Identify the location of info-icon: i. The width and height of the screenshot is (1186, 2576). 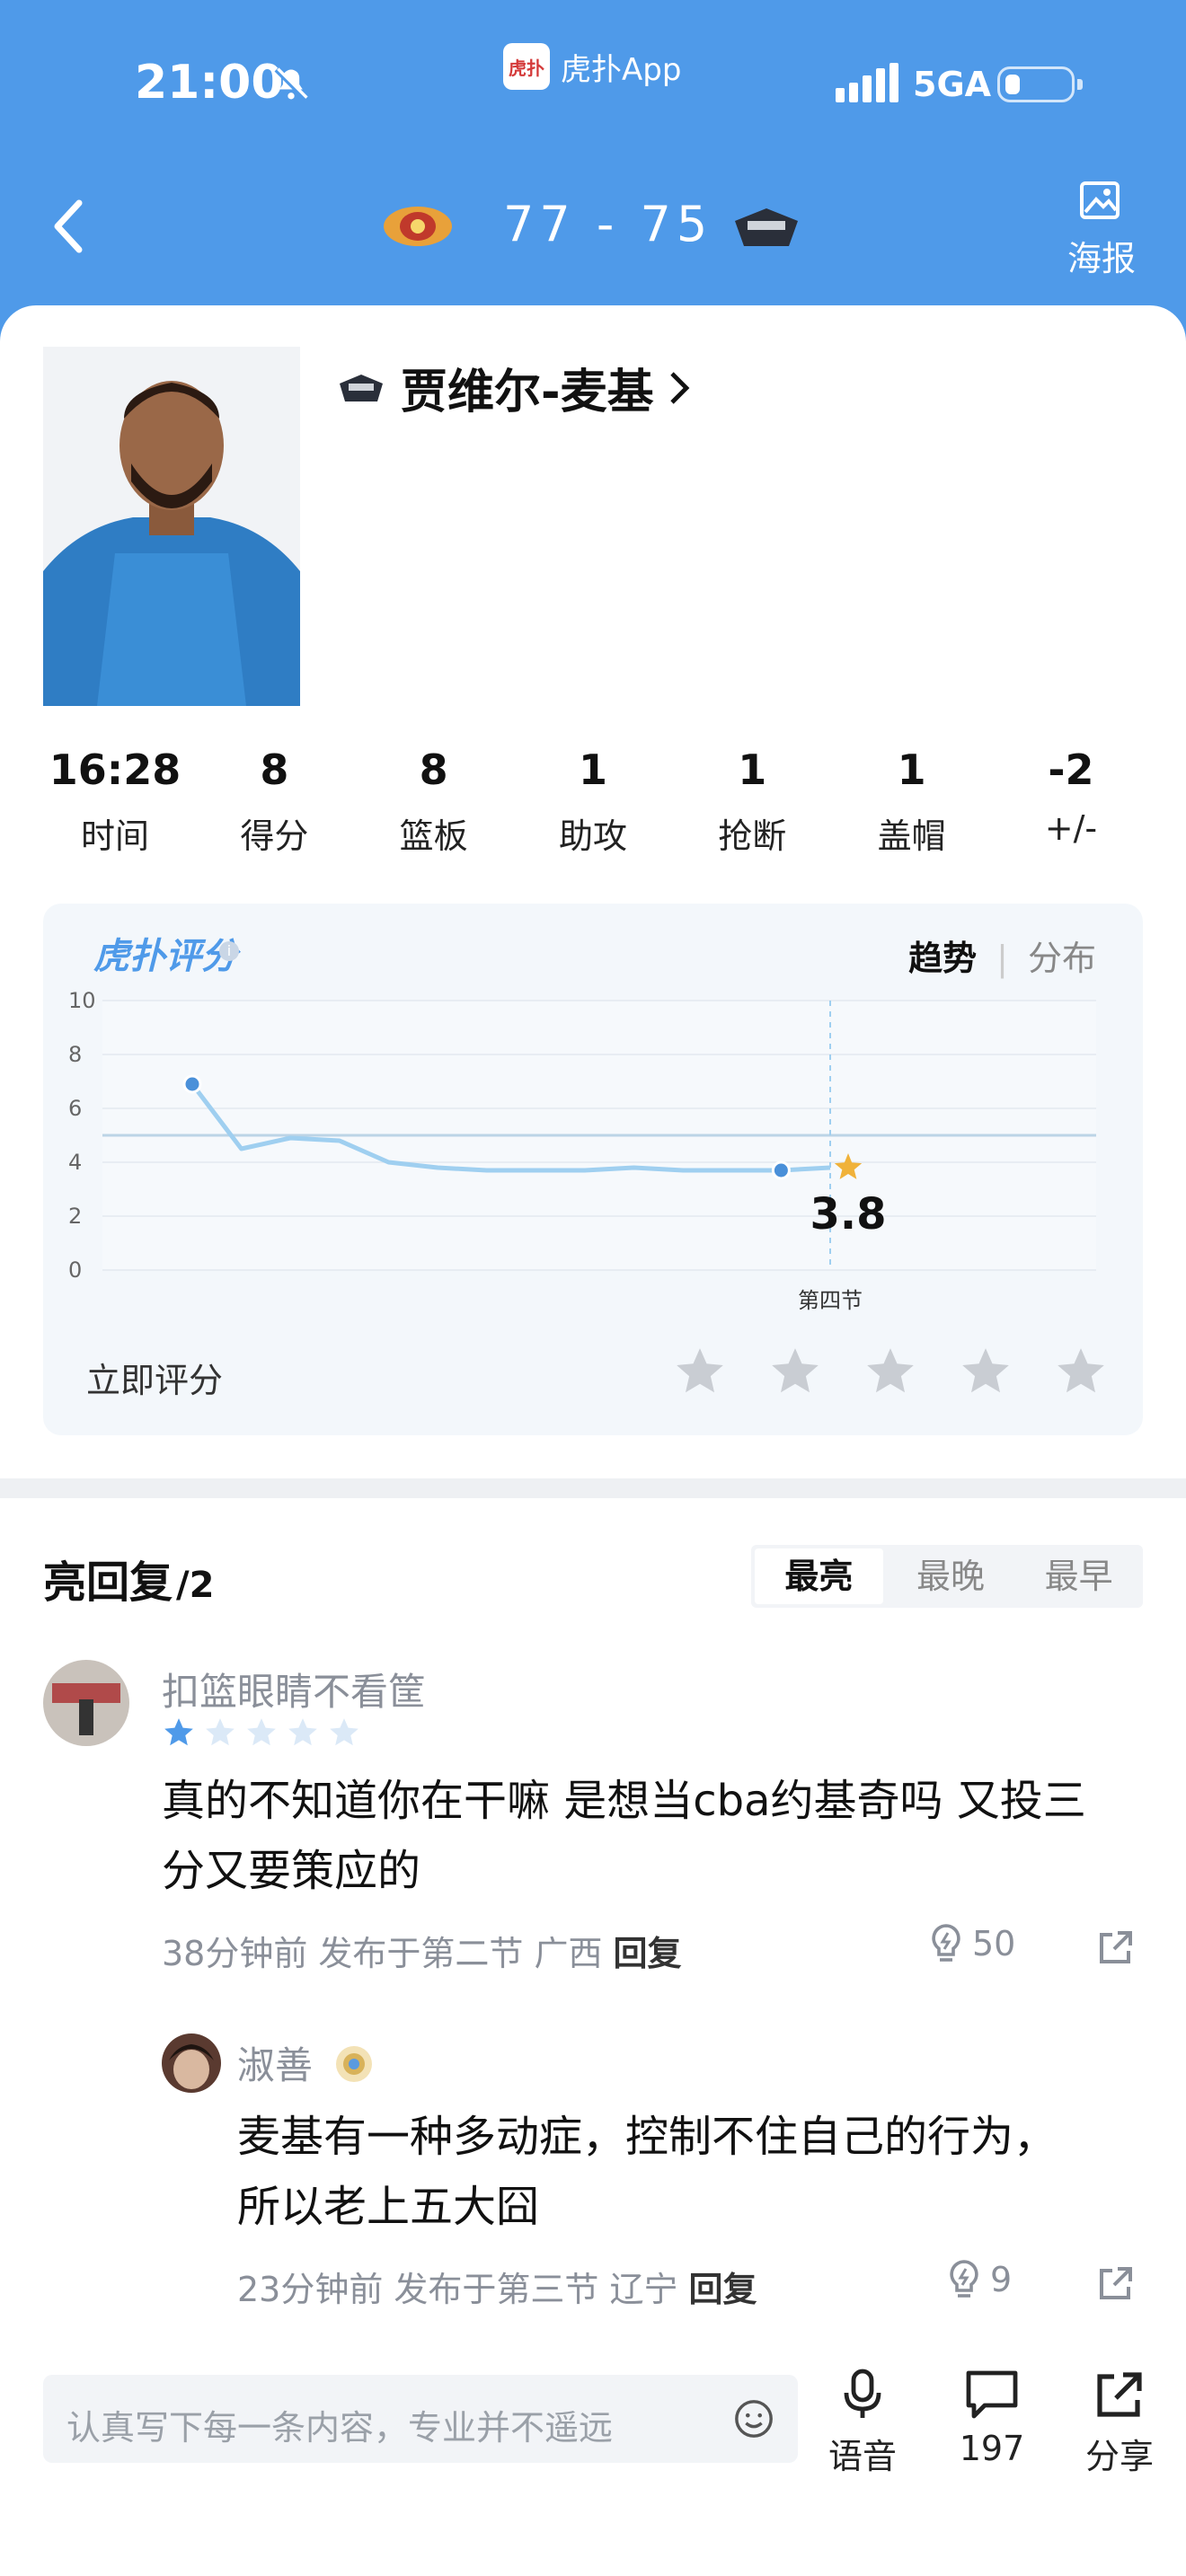
(229, 951).